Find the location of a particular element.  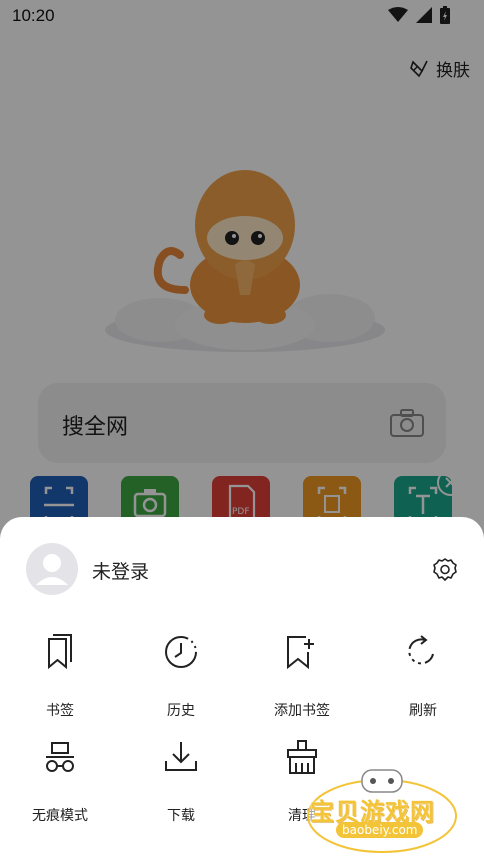

add-bookmark-button: 添加书签 is located at coordinates (302, 682).